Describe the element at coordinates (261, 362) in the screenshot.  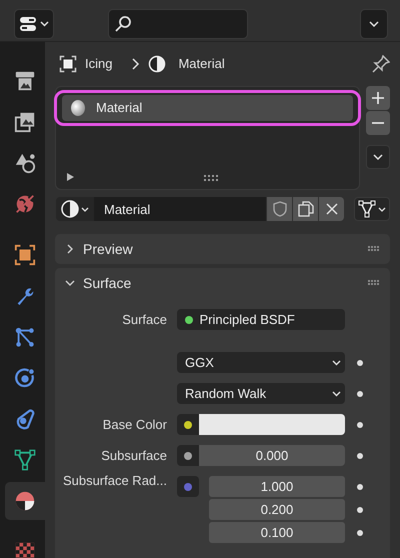
I see `dropdown-field: GGX` at that location.